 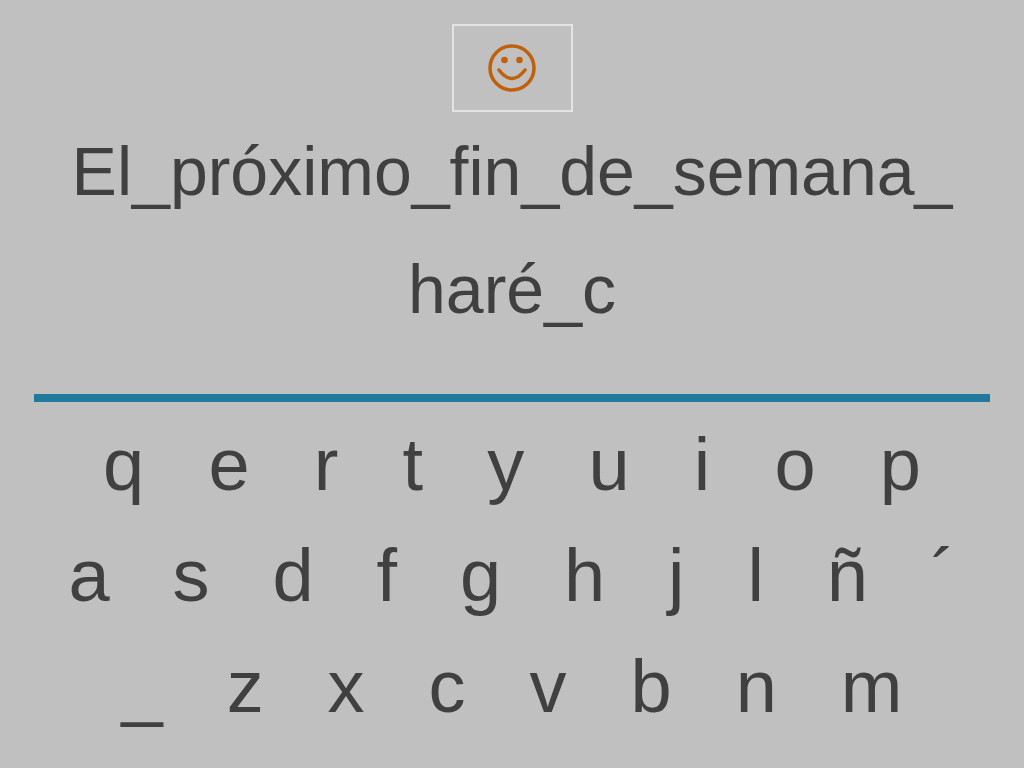 What do you see at coordinates (387, 575) in the screenshot?
I see `letter-key: f` at bounding box center [387, 575].